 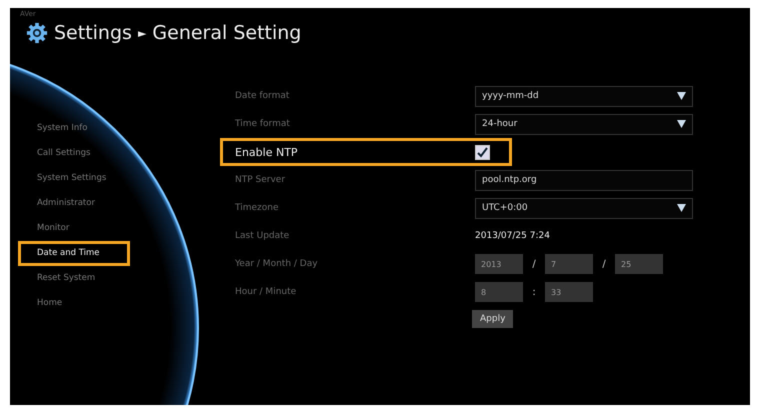 What do you see at coordinates (257, 208) in the screenshot?
I see `field-label: Timezone` at bounding box center [257, 208].